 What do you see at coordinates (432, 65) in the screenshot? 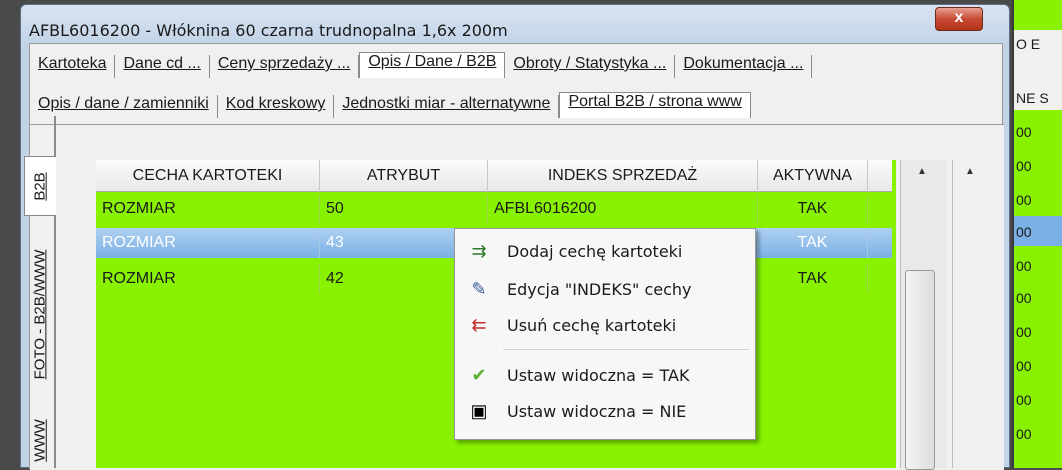
I see `tab-opis-b2b: Opis / Dane / B2B` at bounding box center [432, 65].